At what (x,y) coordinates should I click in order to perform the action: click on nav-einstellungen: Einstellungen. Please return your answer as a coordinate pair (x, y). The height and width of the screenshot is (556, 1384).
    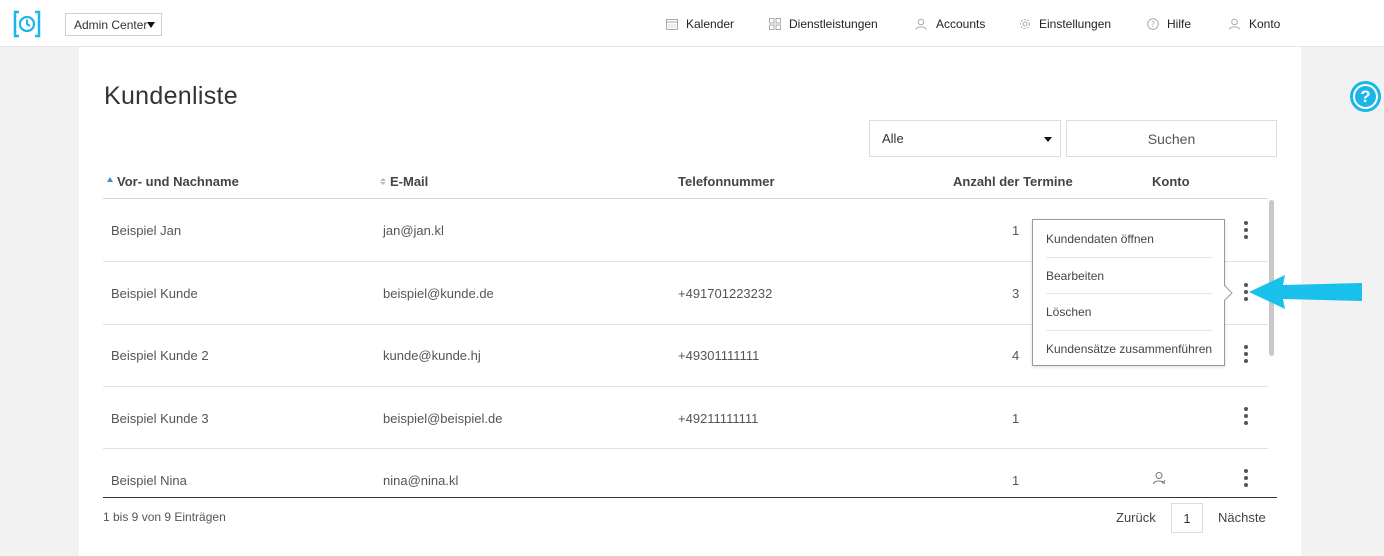
    Looking at the image, I should click on (1065, 24).